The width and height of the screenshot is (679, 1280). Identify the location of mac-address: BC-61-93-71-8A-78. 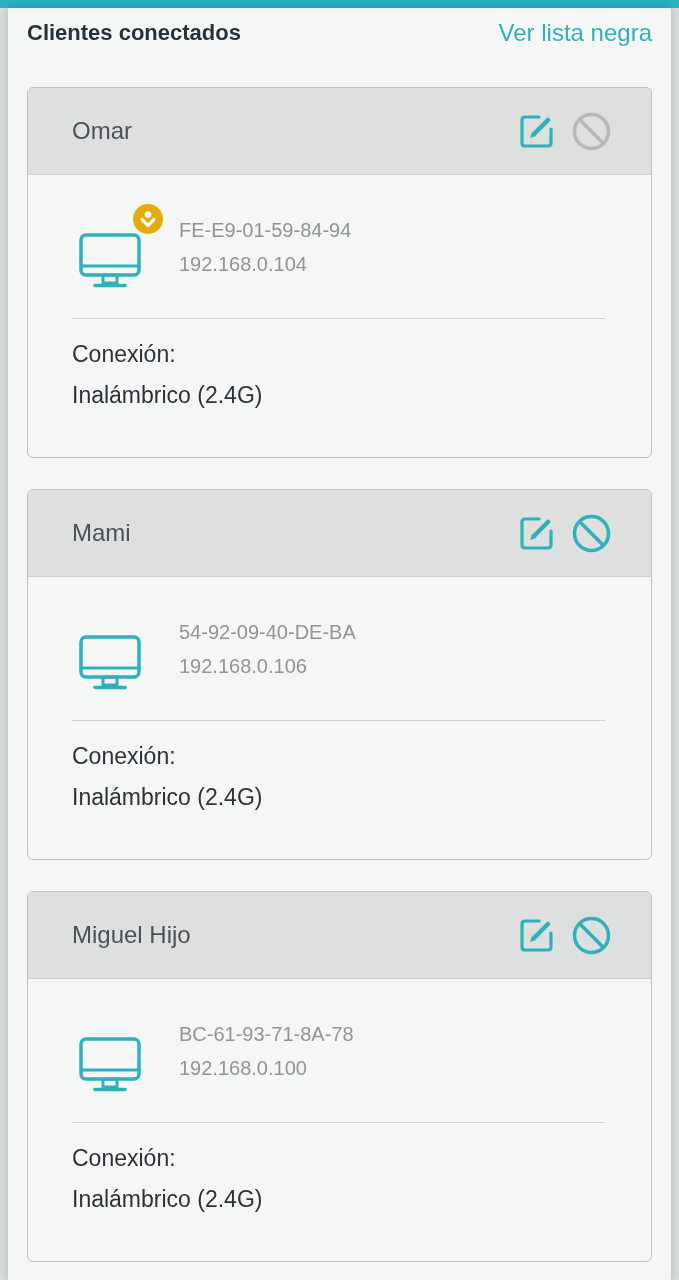
(266, 1034).